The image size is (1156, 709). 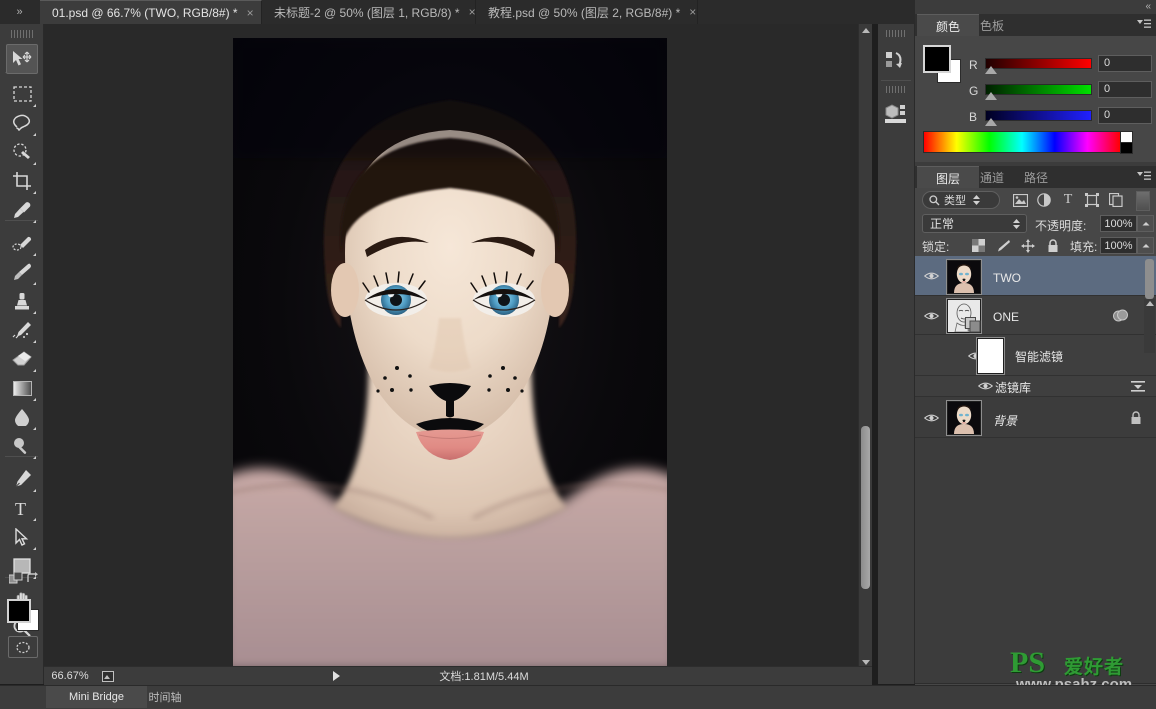 I want to click on document-tab-0: 01.psd @ 66.7% (TWO, RGB/8#) * ×, so click(x=151, y=12).